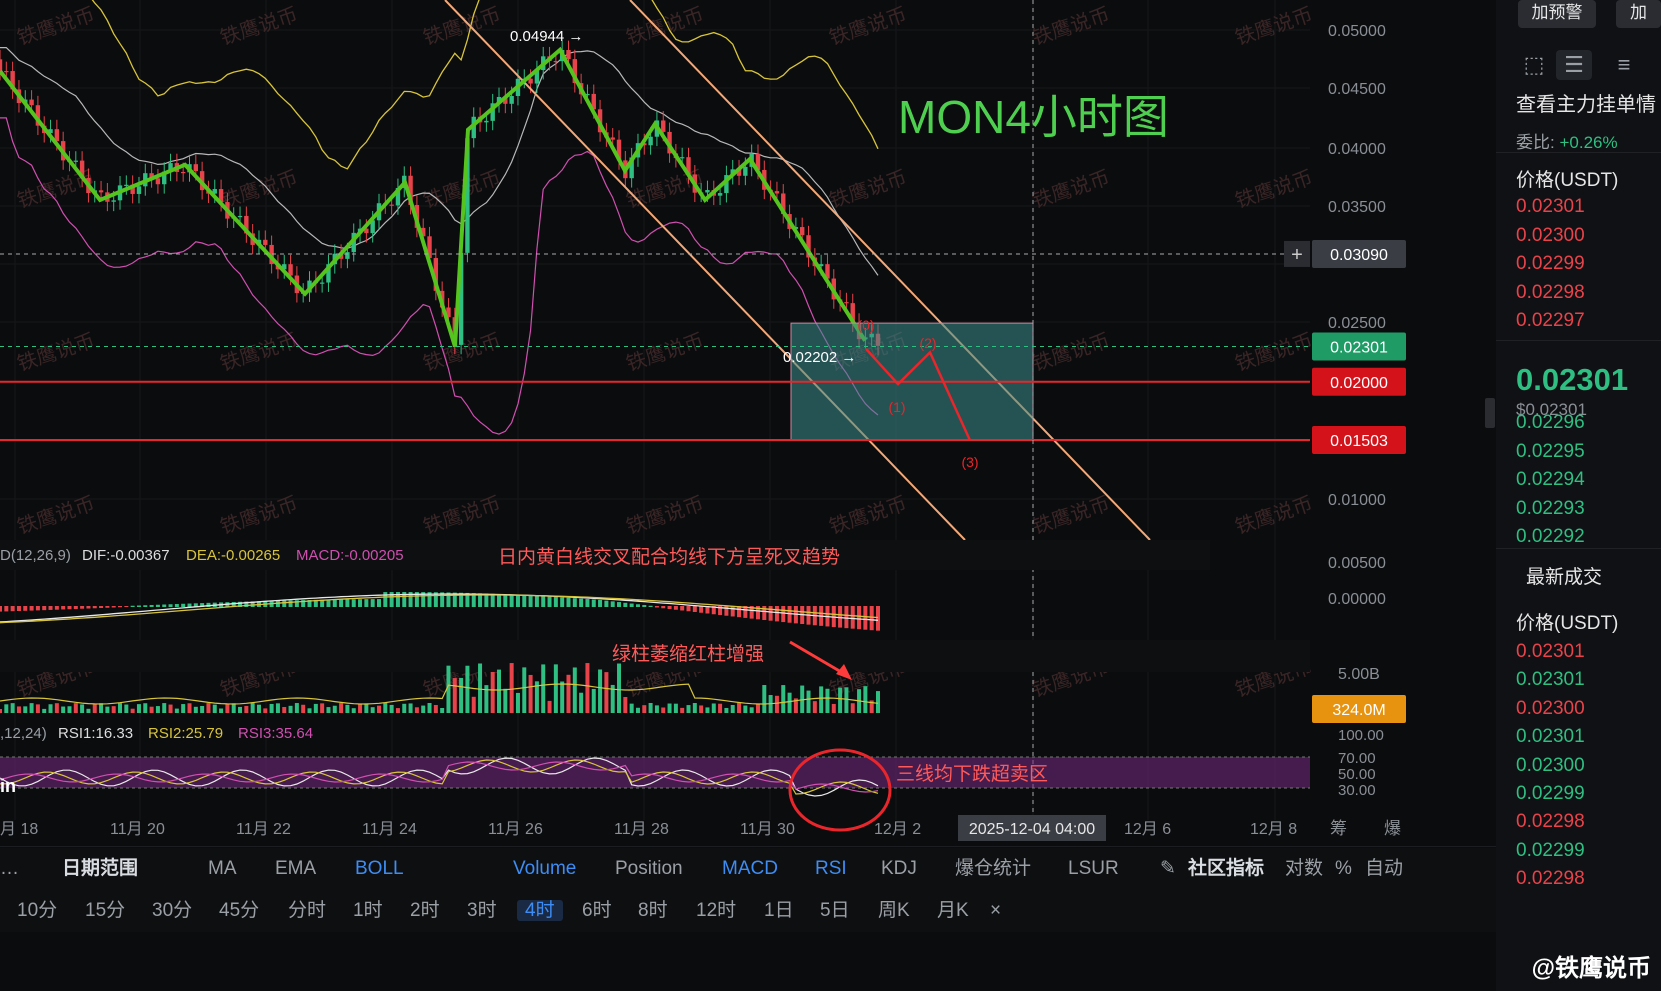  Describe the element at coordinates (1550, 293) in the screenshot. I see `ask-row: 0.02298` at that location.